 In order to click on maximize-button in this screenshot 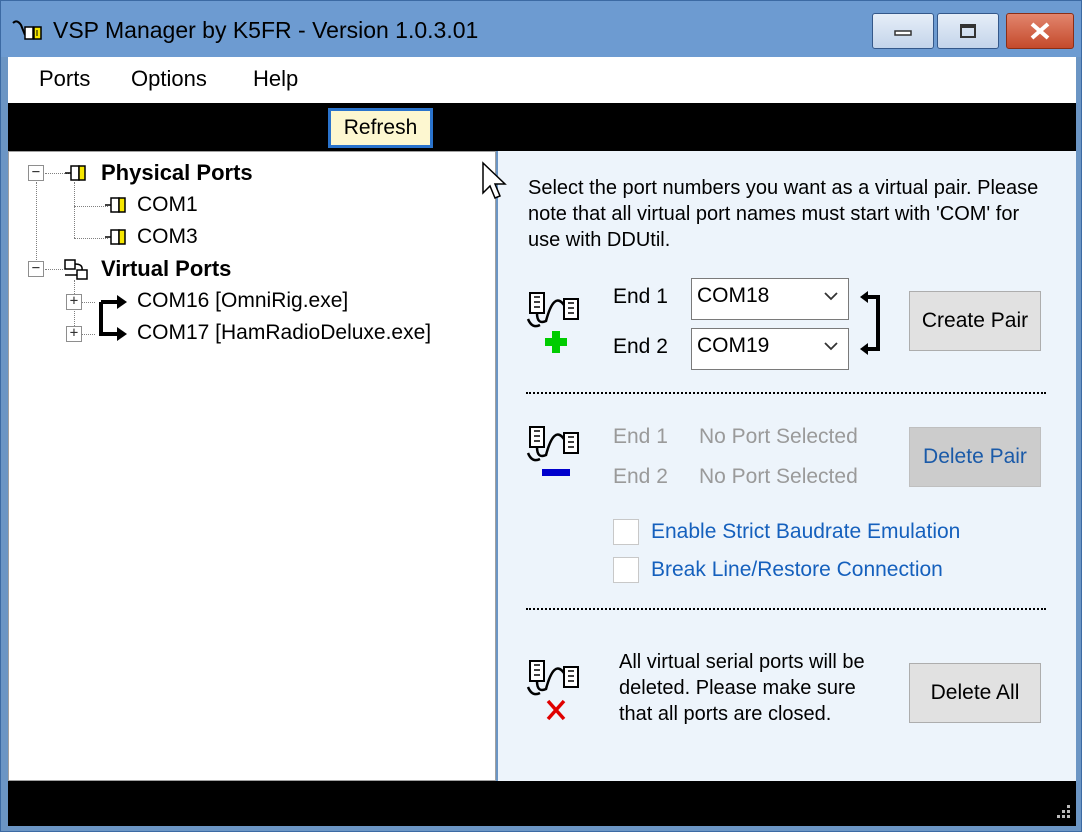, I will do `click(968, 31)`.